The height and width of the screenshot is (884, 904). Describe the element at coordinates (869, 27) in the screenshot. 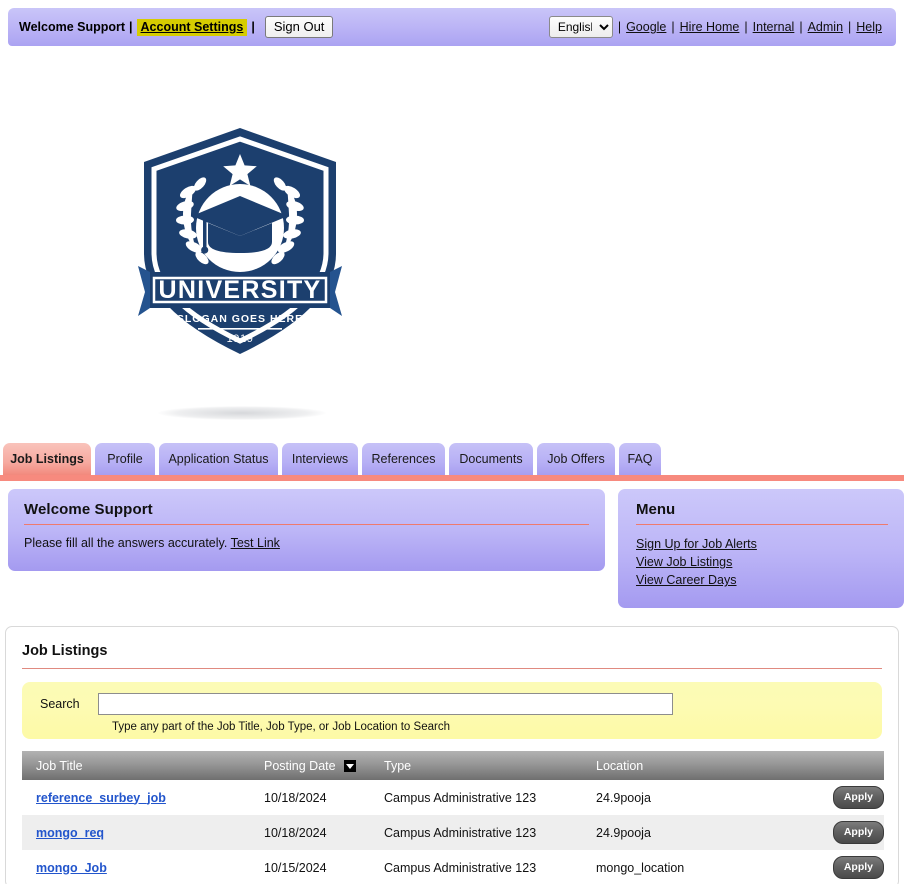

I see `link-help: Help` at that location.